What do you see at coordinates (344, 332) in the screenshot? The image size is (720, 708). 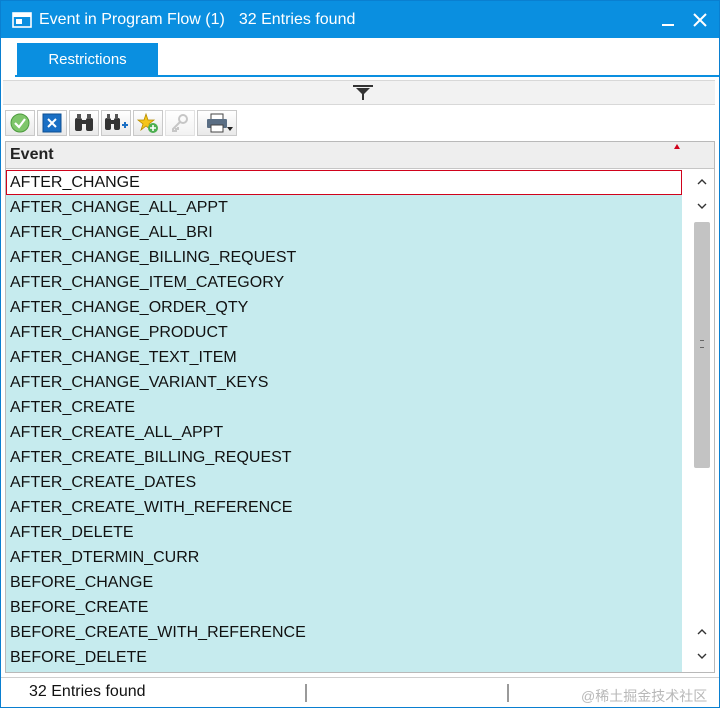 I see `table-row: AFTER_CHANGE_PRODUCT` at bounding box center [344, 332].